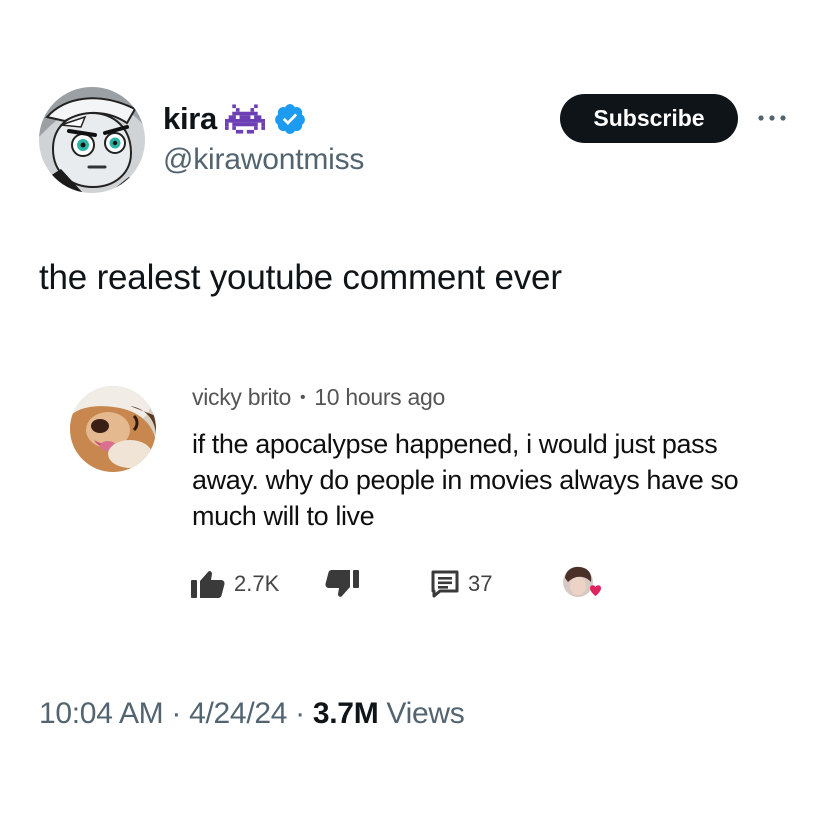 This screenshot has height=828, width=828. Describe the element at coordinates (461, 584) in the screenshot. I see `reply-button: 37` at that location.